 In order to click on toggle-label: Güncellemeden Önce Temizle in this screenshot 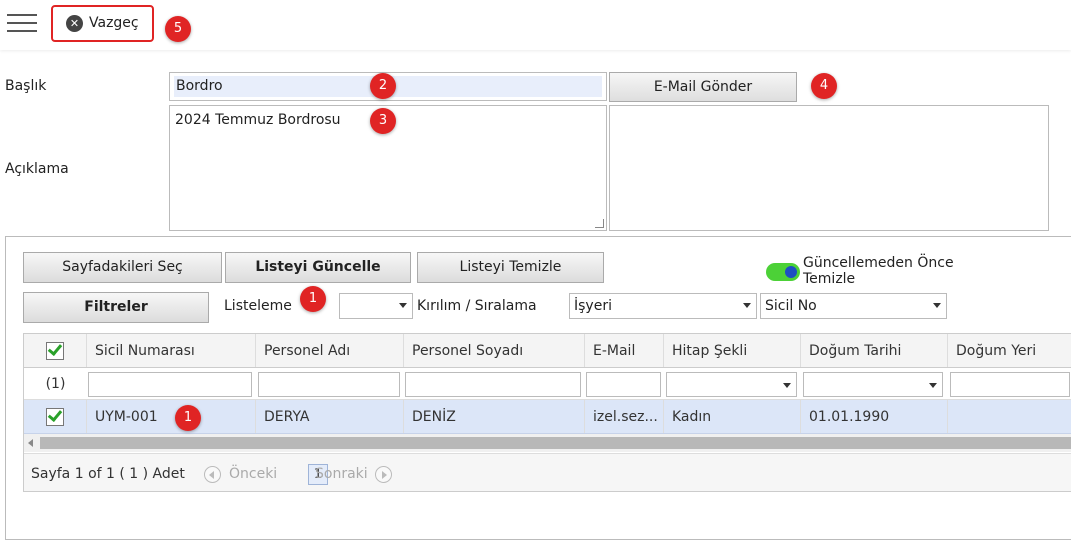, I will do `click(878, 271)`.